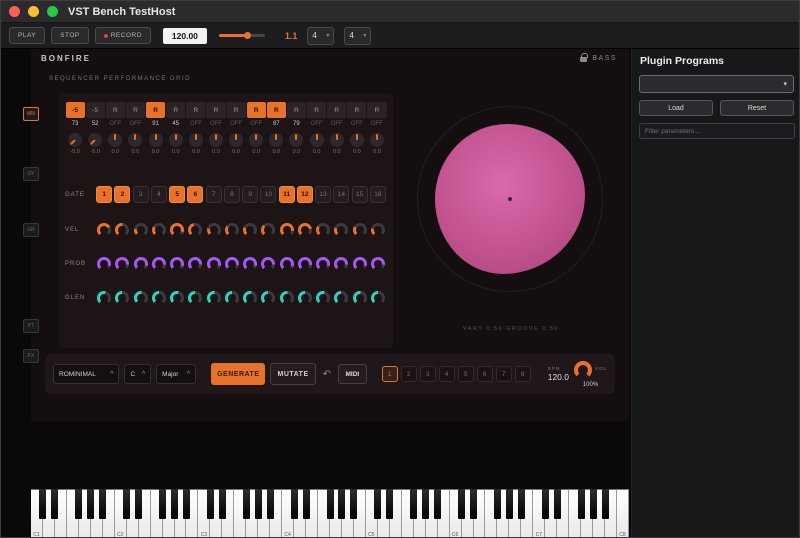 This screenshot has width=800, height=538. Describe the element at coordinates (717, 131) in the screenshot. I see `filter-parameters-input` at that location.